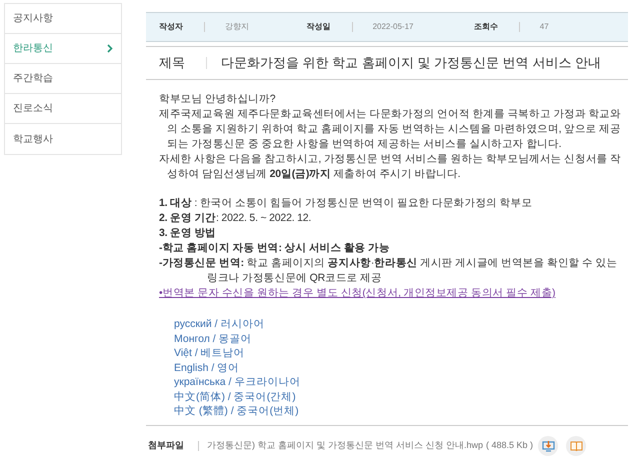  Describe the element at coordinates (390, 129) in the screenshot. I see `body-text: 제주국제교육원 제주다문화교육센터에서는 다문화가정의 언어적 한계를 극복하고 가정과 학교와의 소통을 지원하기 위하여 학교 홈페이지를 자동 번역하는 시스템을 마련하였으며, 앞으로 제공되는 가정통신문 중 중요한 사항을 번역하여 제공하는 서비스를 실시하고자 합니다.` at that location.